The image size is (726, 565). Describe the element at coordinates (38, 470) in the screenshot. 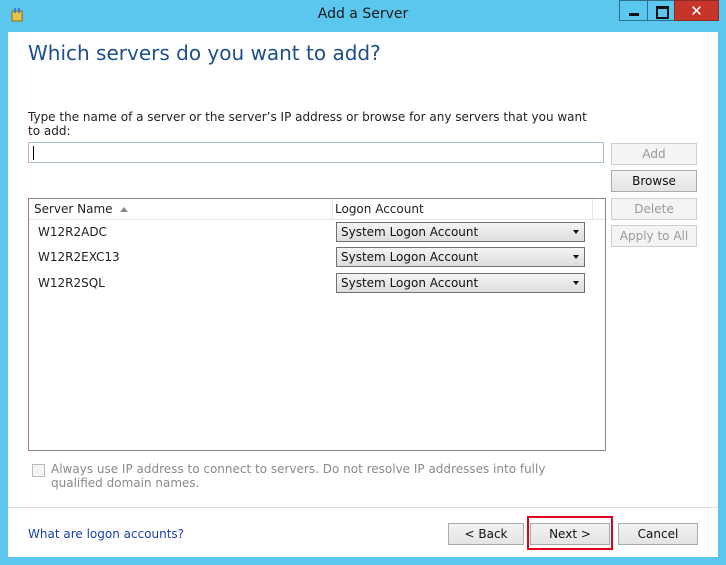

I see `always-use-ip-checkbox` at that location.